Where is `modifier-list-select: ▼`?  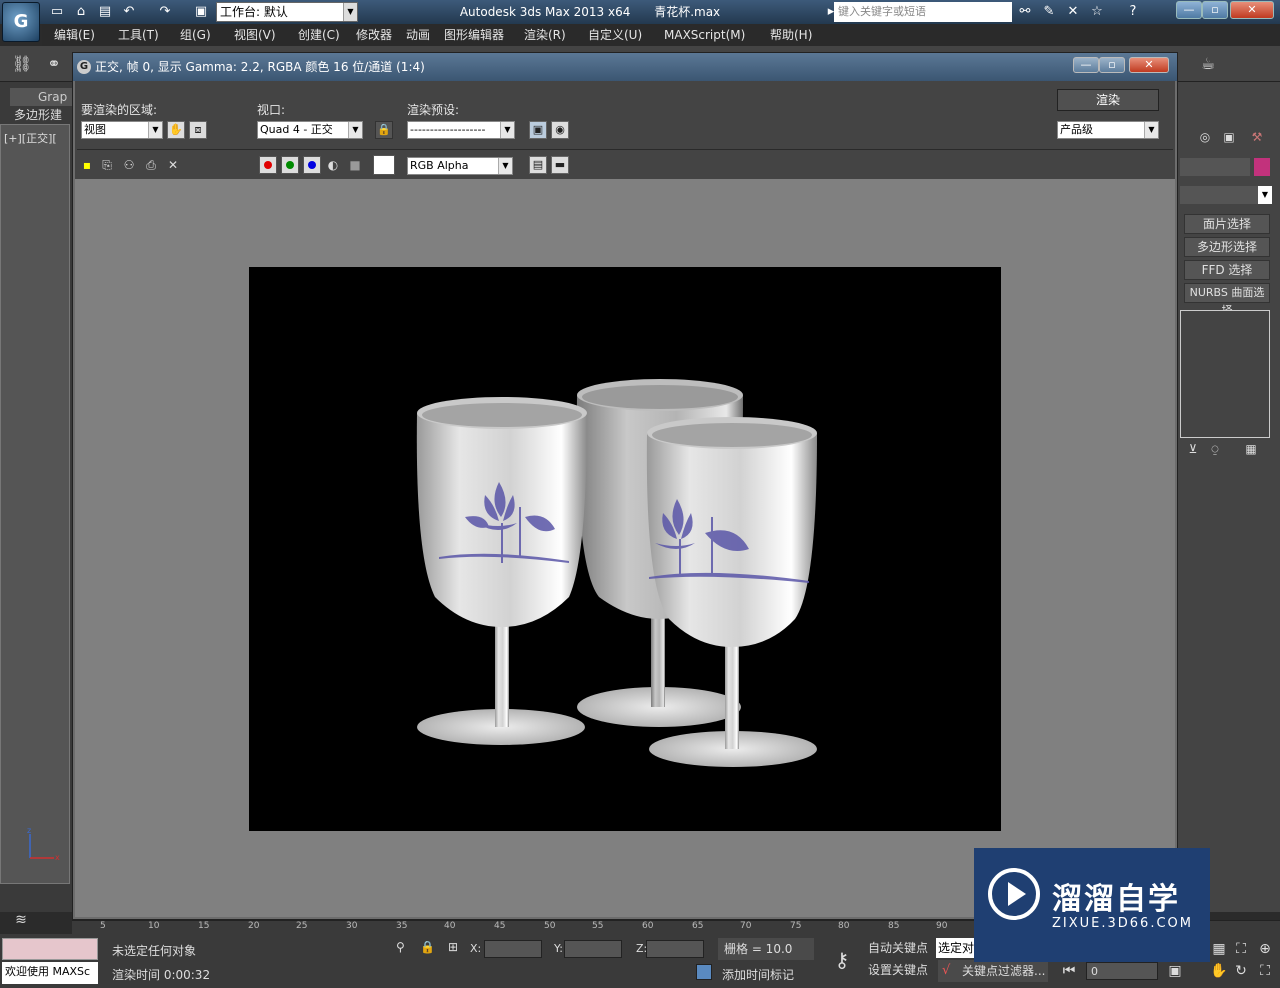
modifier-list-select: ▼ is located at coordinates (1226, 195).